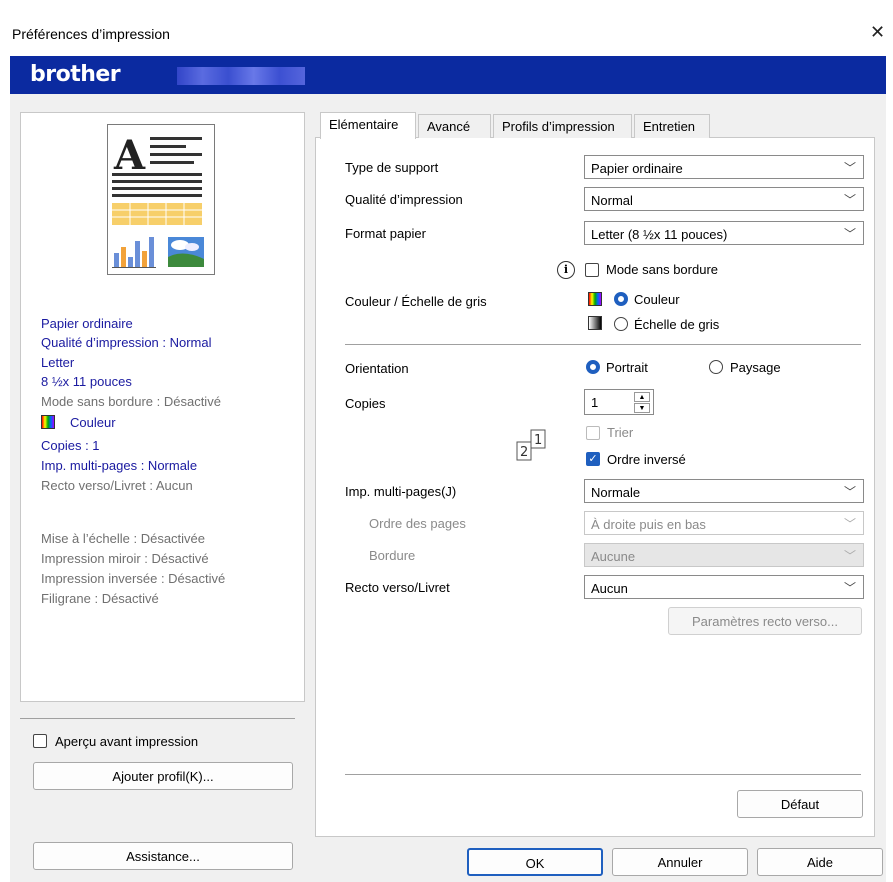 This screenshot has height=882, width=893. Describe the element at coordinates (100, 598) in the screenshot. I see `summary-watermark: Filigrane : Désactivé` at that location.